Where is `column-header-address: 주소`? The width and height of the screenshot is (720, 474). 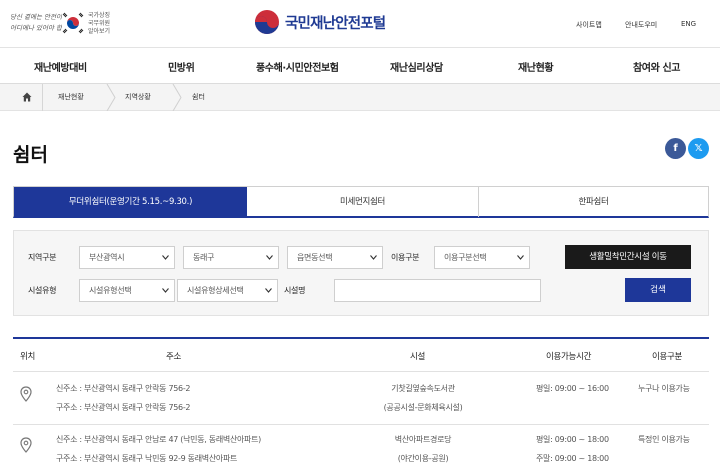 column-header-address: 주소 is located at coordinates (174, 357).